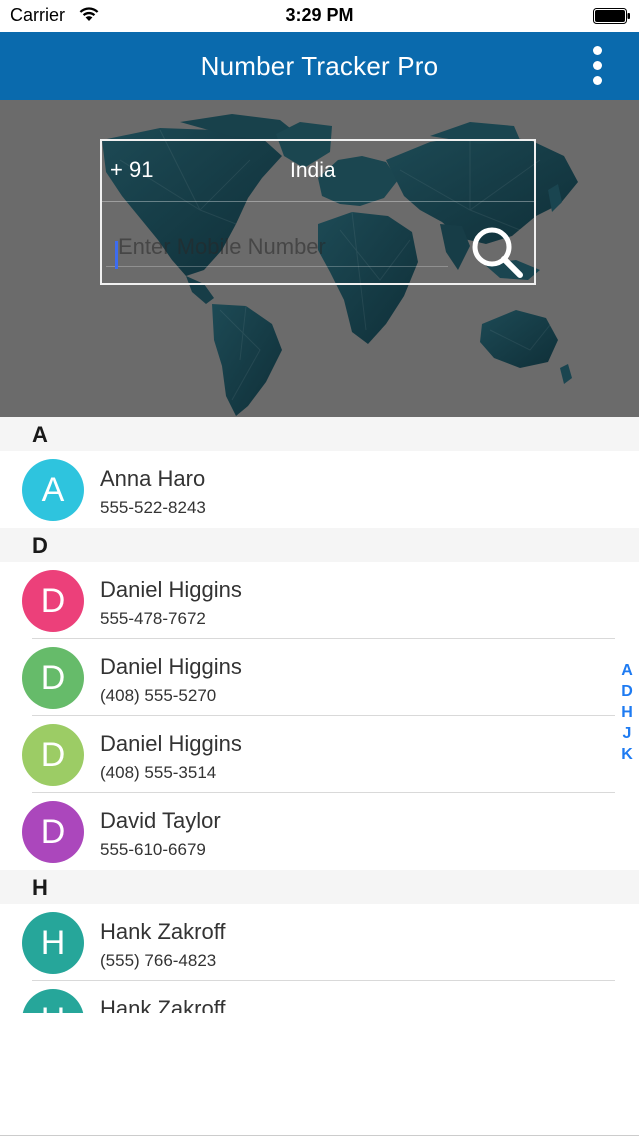  What do you see at coordinates (158, 695) in the screenshot?
I see `contact-phone: (408) 555-5270` at bounding box center [158, 695].